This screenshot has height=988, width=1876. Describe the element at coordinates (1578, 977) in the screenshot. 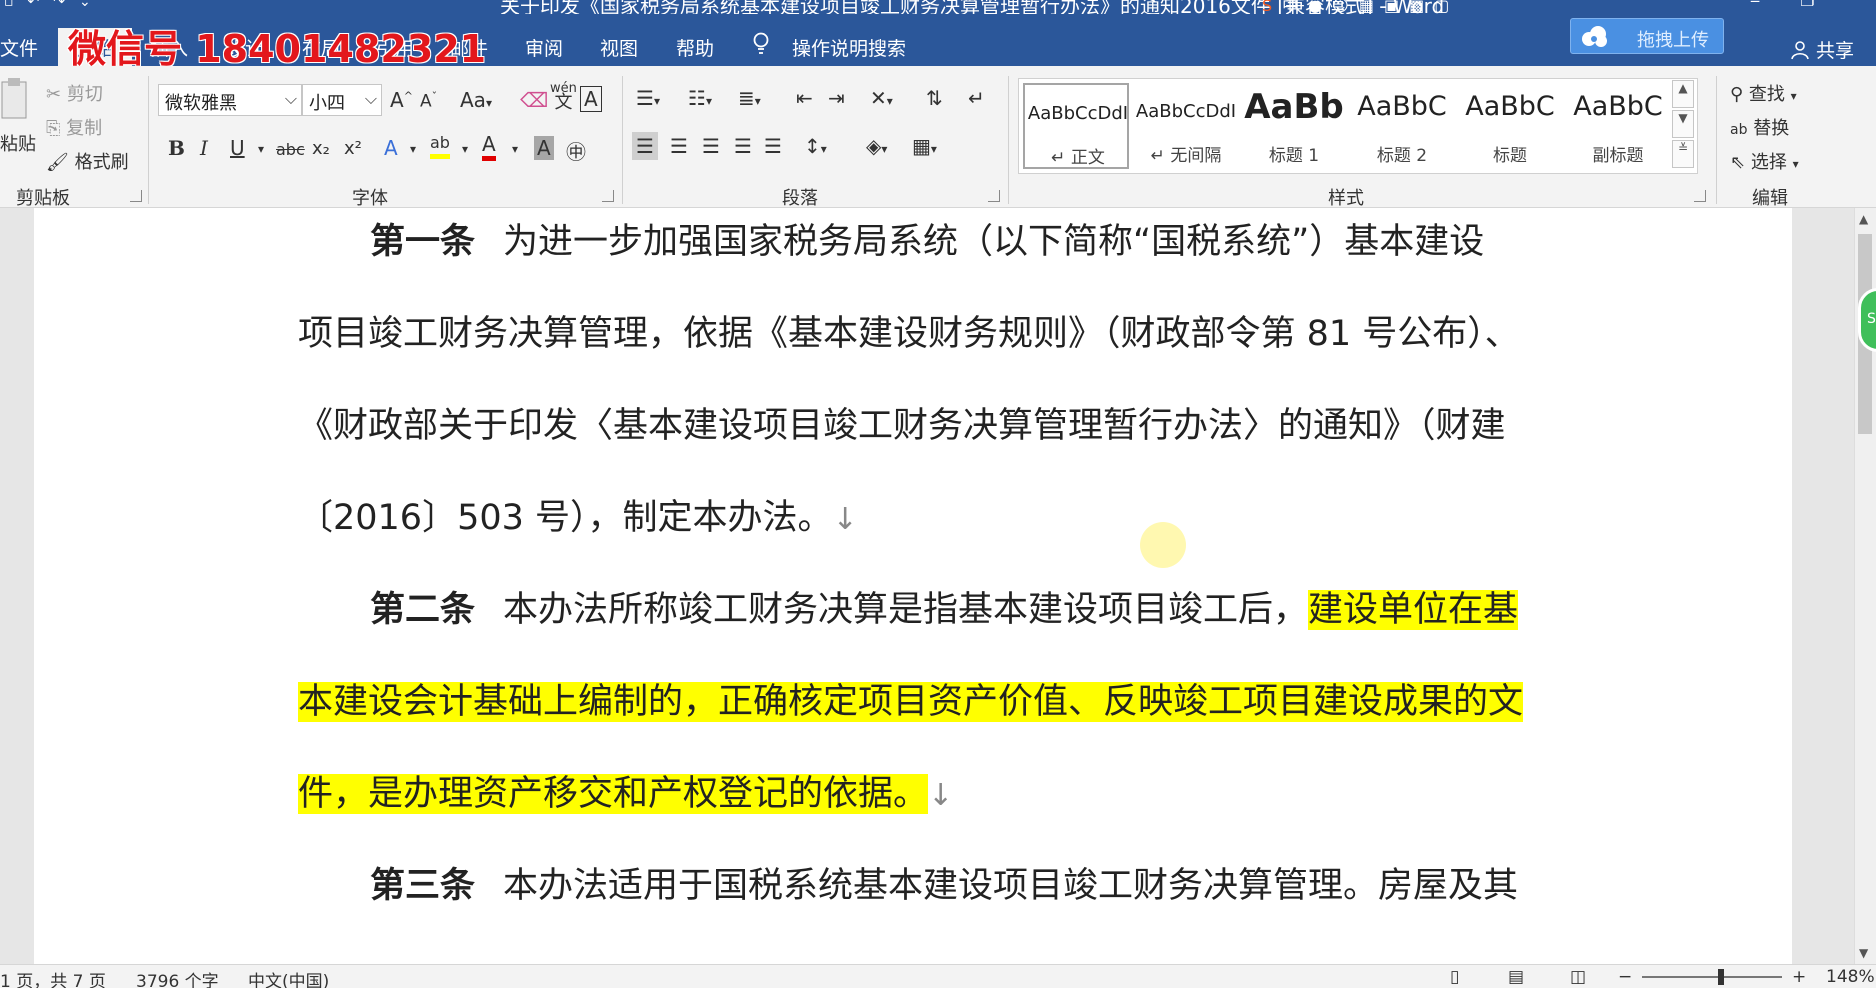

I see `web-layout-icon: ◫` at that location.